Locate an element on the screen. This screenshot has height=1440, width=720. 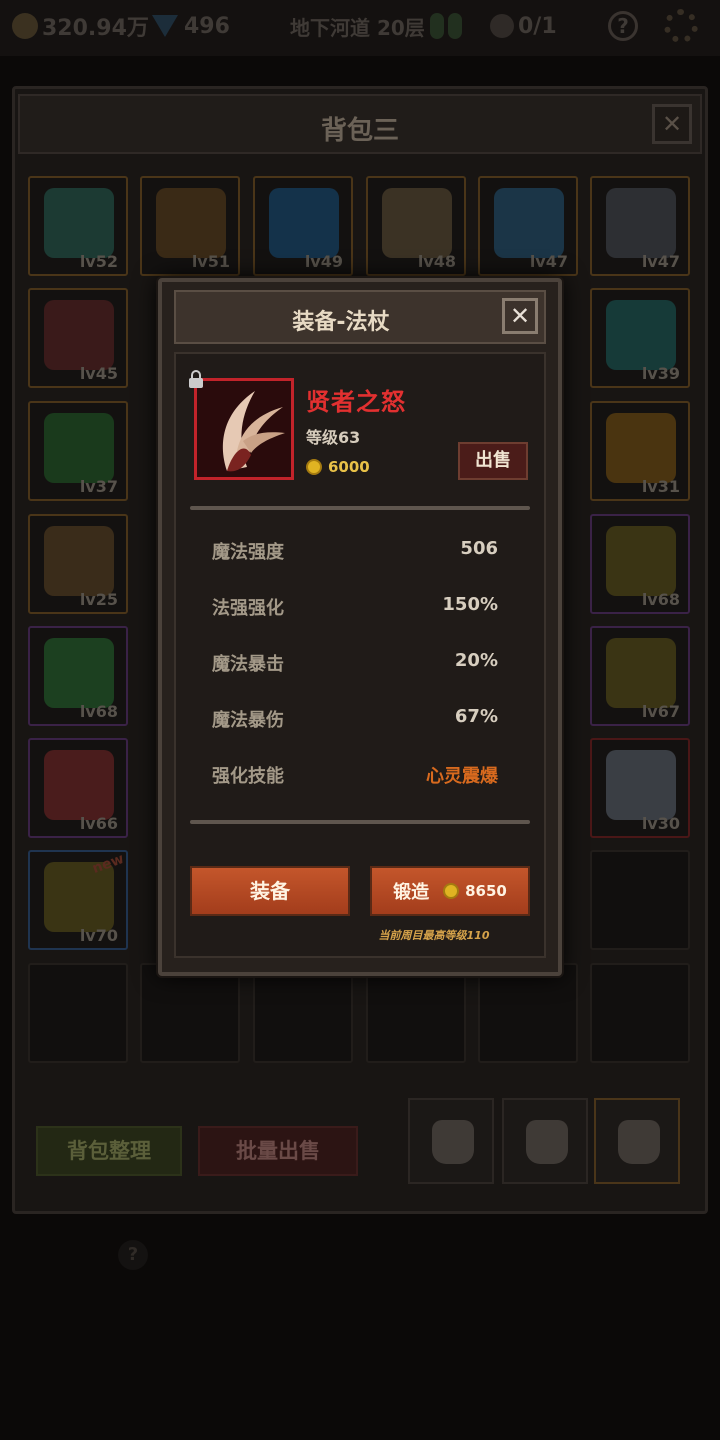
stat-label: 魔法强度 is located at coordinates (248, 552).